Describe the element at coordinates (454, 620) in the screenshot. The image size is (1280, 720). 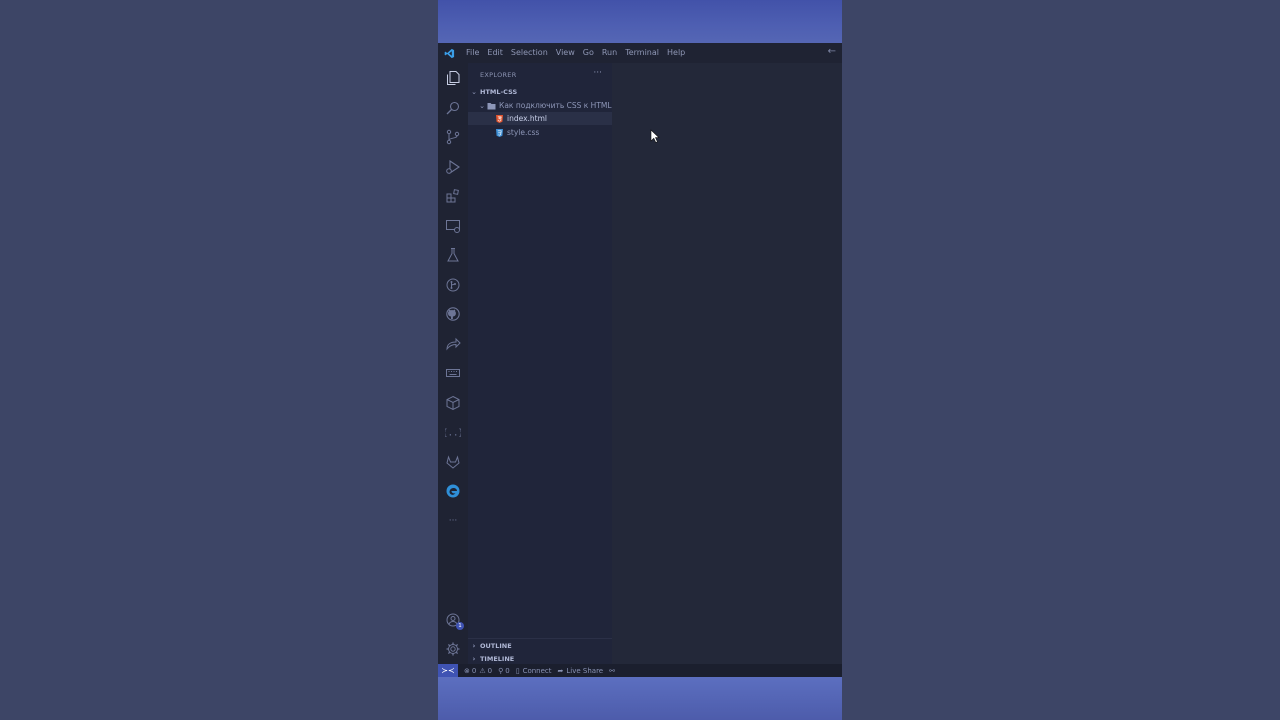
I see `accounts-icon: 1` at that location.